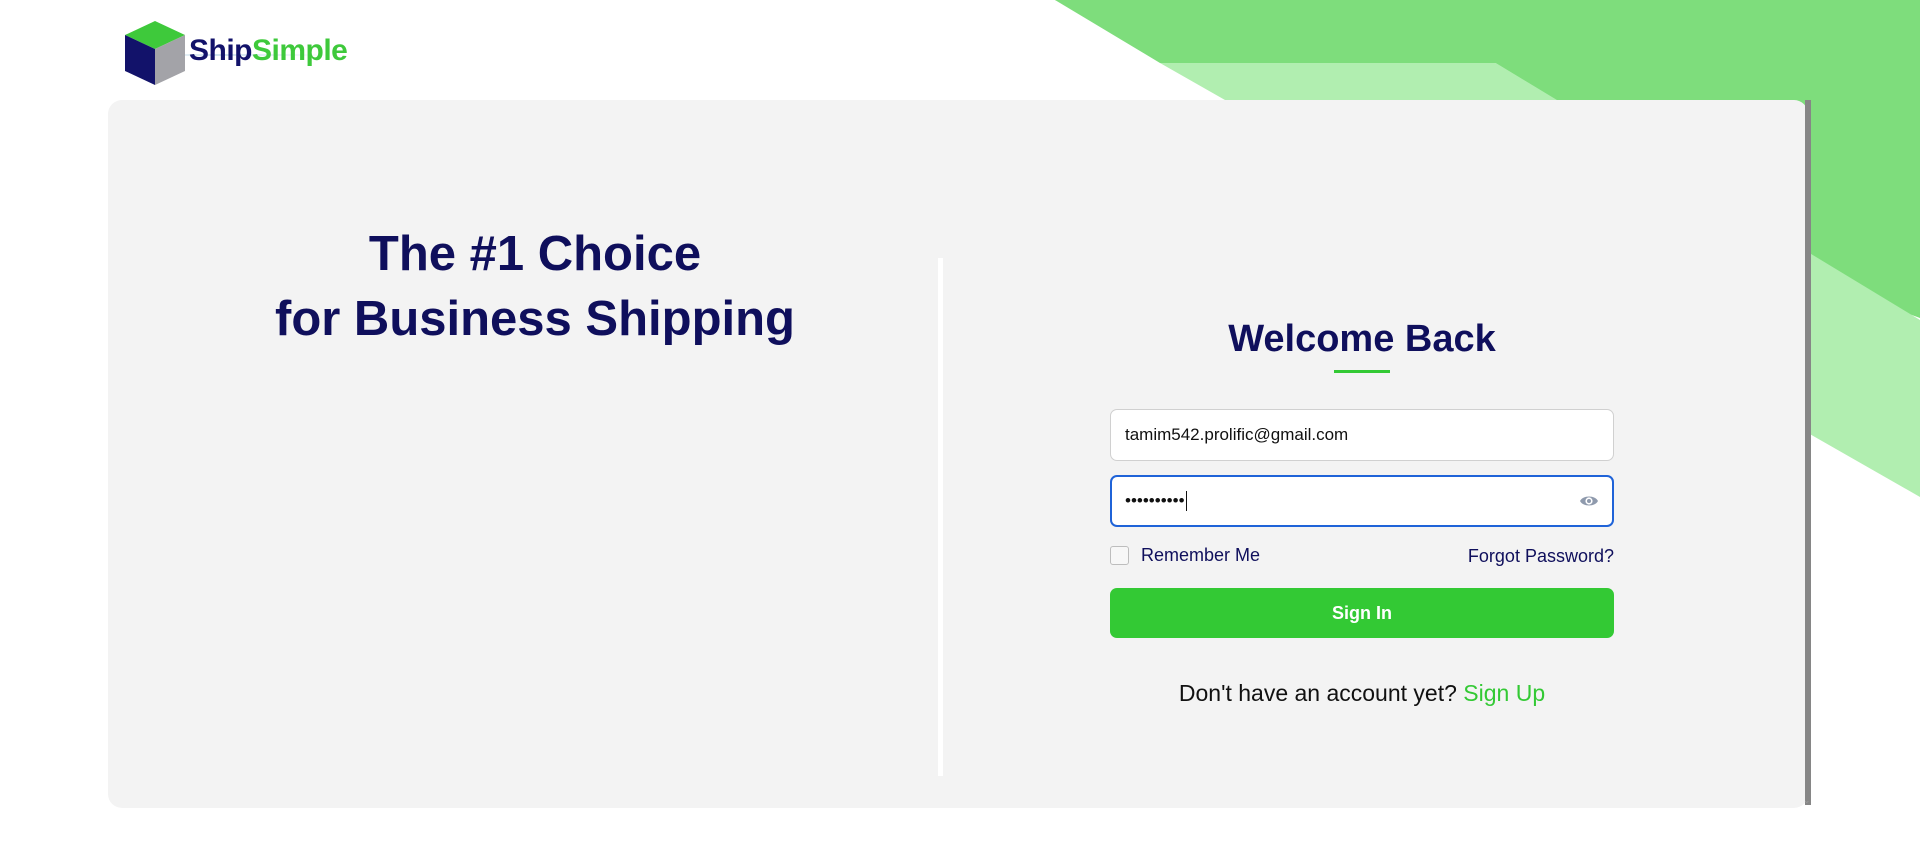 This screenshot has height=857, width=1920. I want to click on vertical-divider, so click(940, 517).